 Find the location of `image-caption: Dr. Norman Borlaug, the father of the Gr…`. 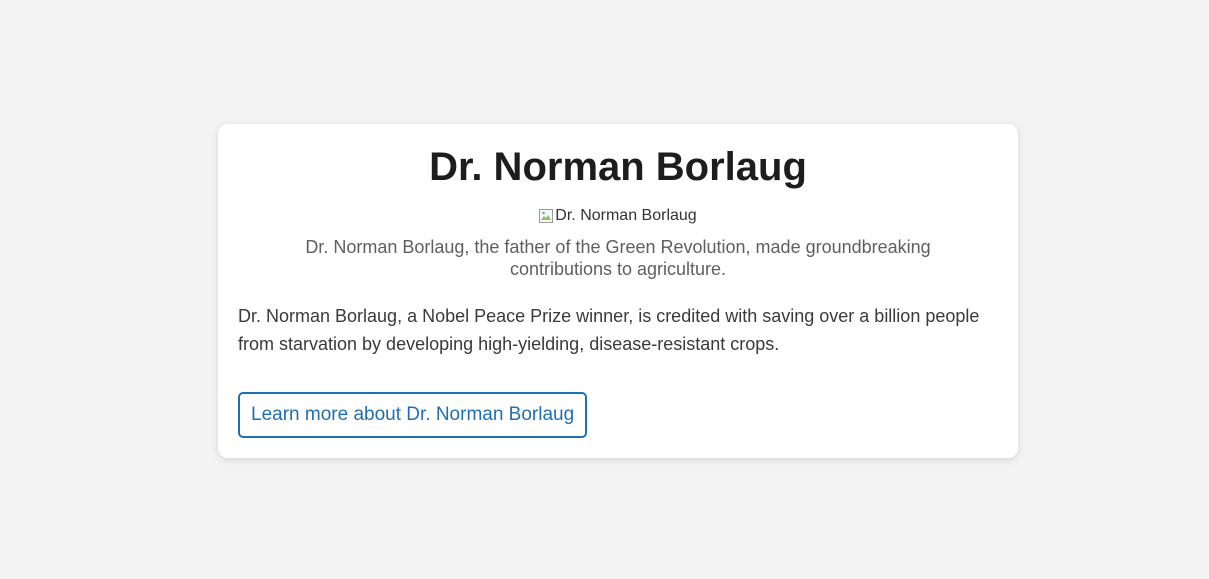

image-caption: Dr. Norman Borlaug, the father of the Gr… is located at coordinates (618, 258).